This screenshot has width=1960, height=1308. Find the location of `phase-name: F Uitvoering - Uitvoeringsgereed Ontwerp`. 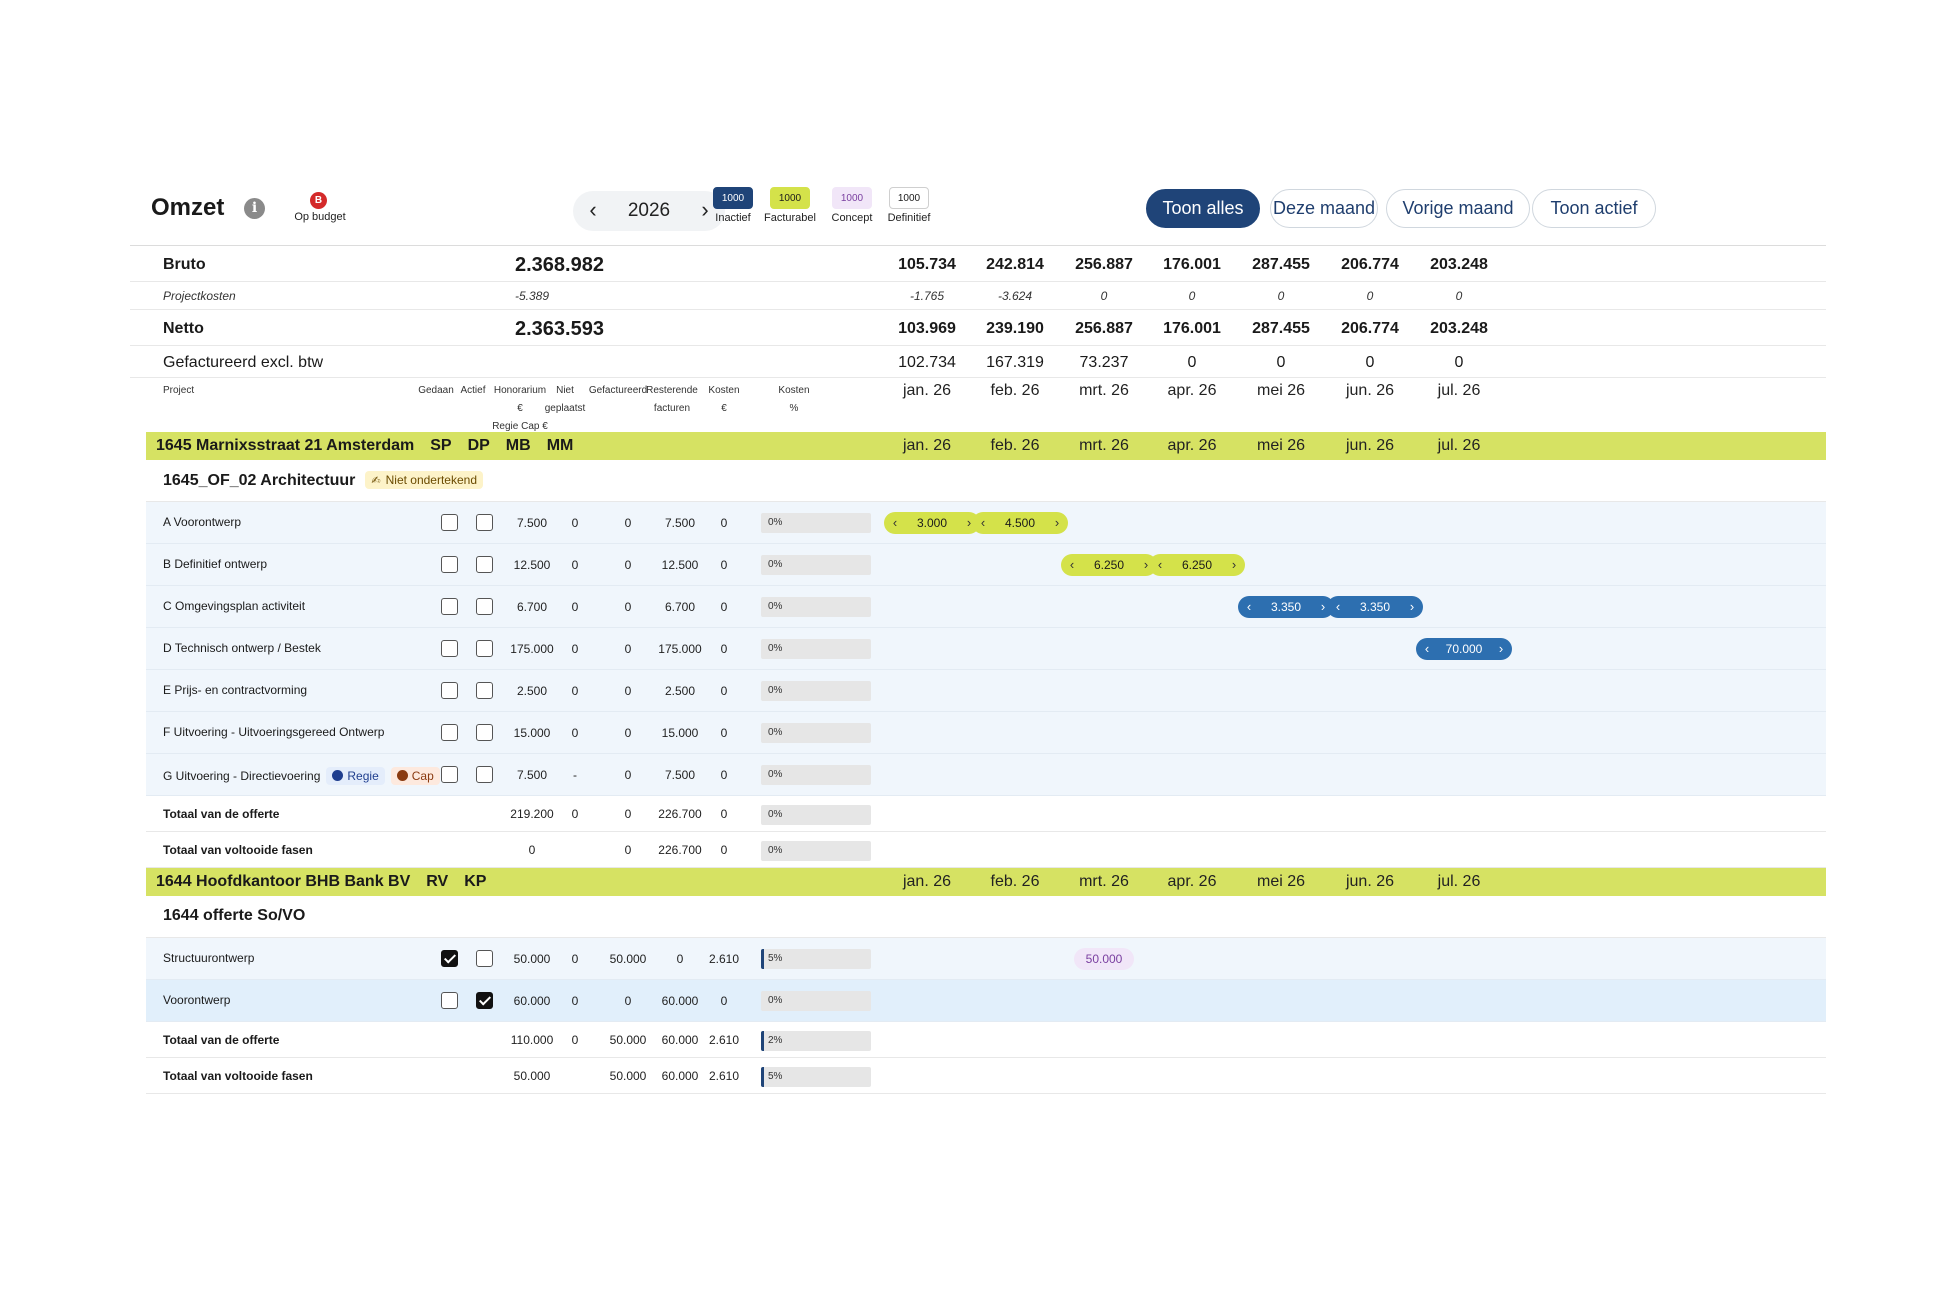

phase-name: F Uitvoering - Uitvoeringsgereed Ontwerp is located at coordinates (273, 732).